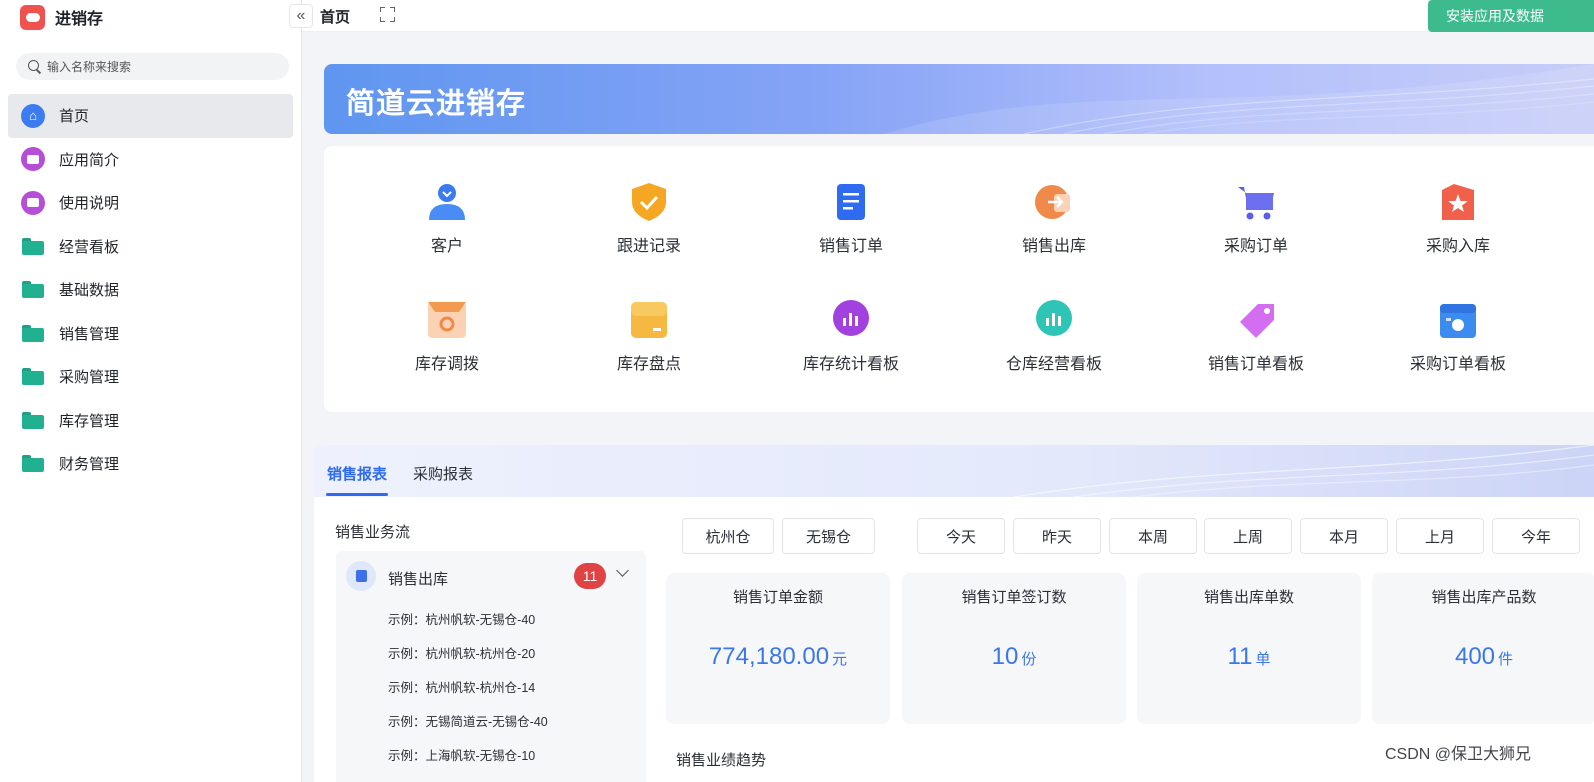  What do you see at coordinates (959, 99) in the screenshot?
I see `welcome-banner: 简道云进销存` at bounding box center [959, 99].